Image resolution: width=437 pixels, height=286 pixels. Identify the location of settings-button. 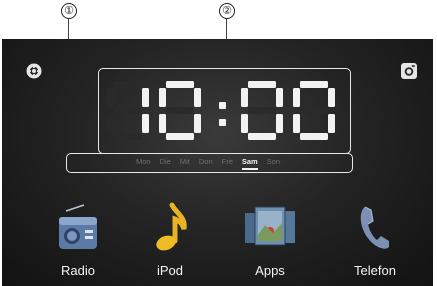
(34, 71).